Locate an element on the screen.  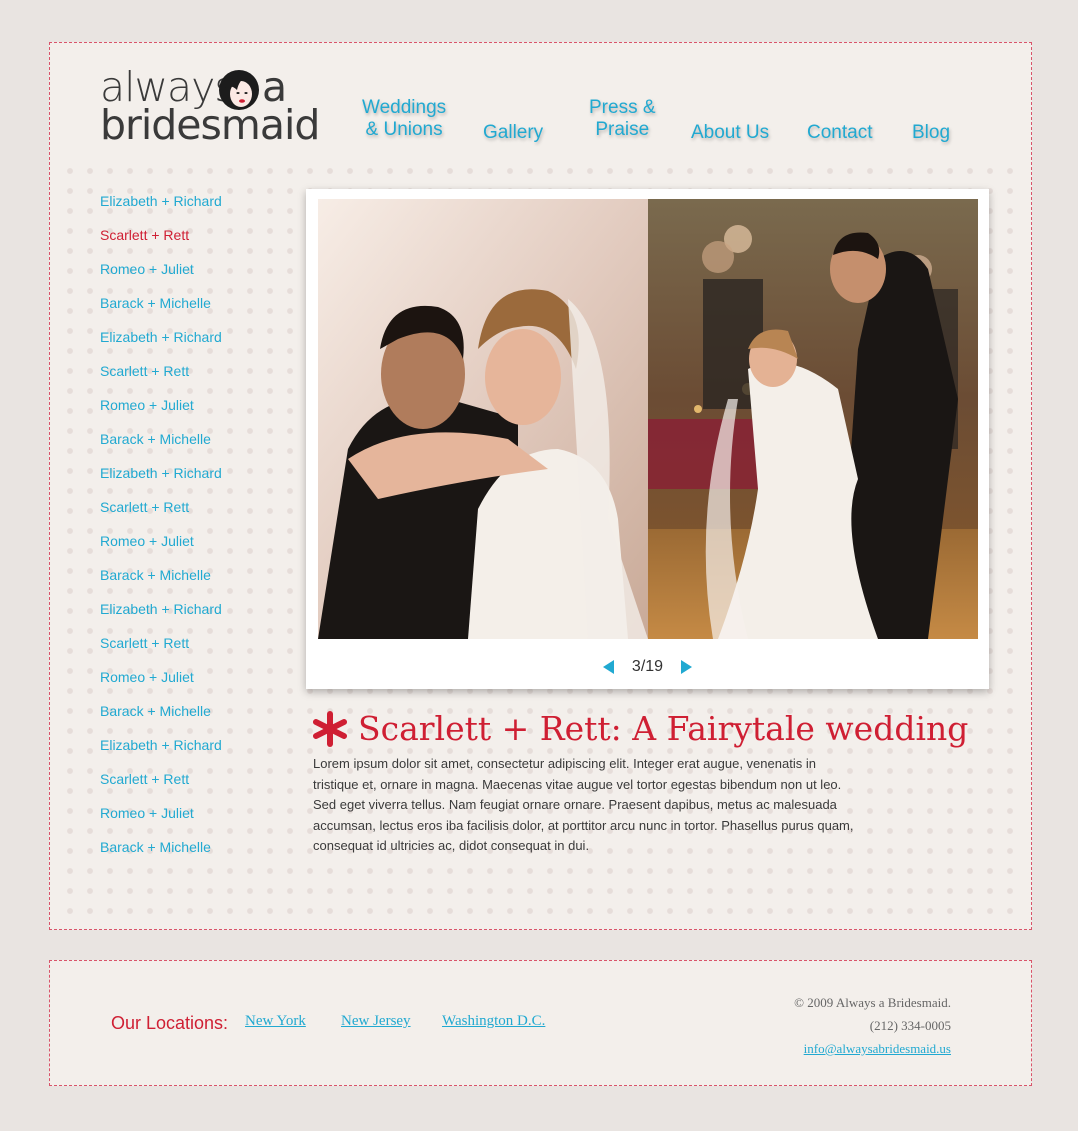
gallery-counter: 3/19 is located at coordinates (647, 666).